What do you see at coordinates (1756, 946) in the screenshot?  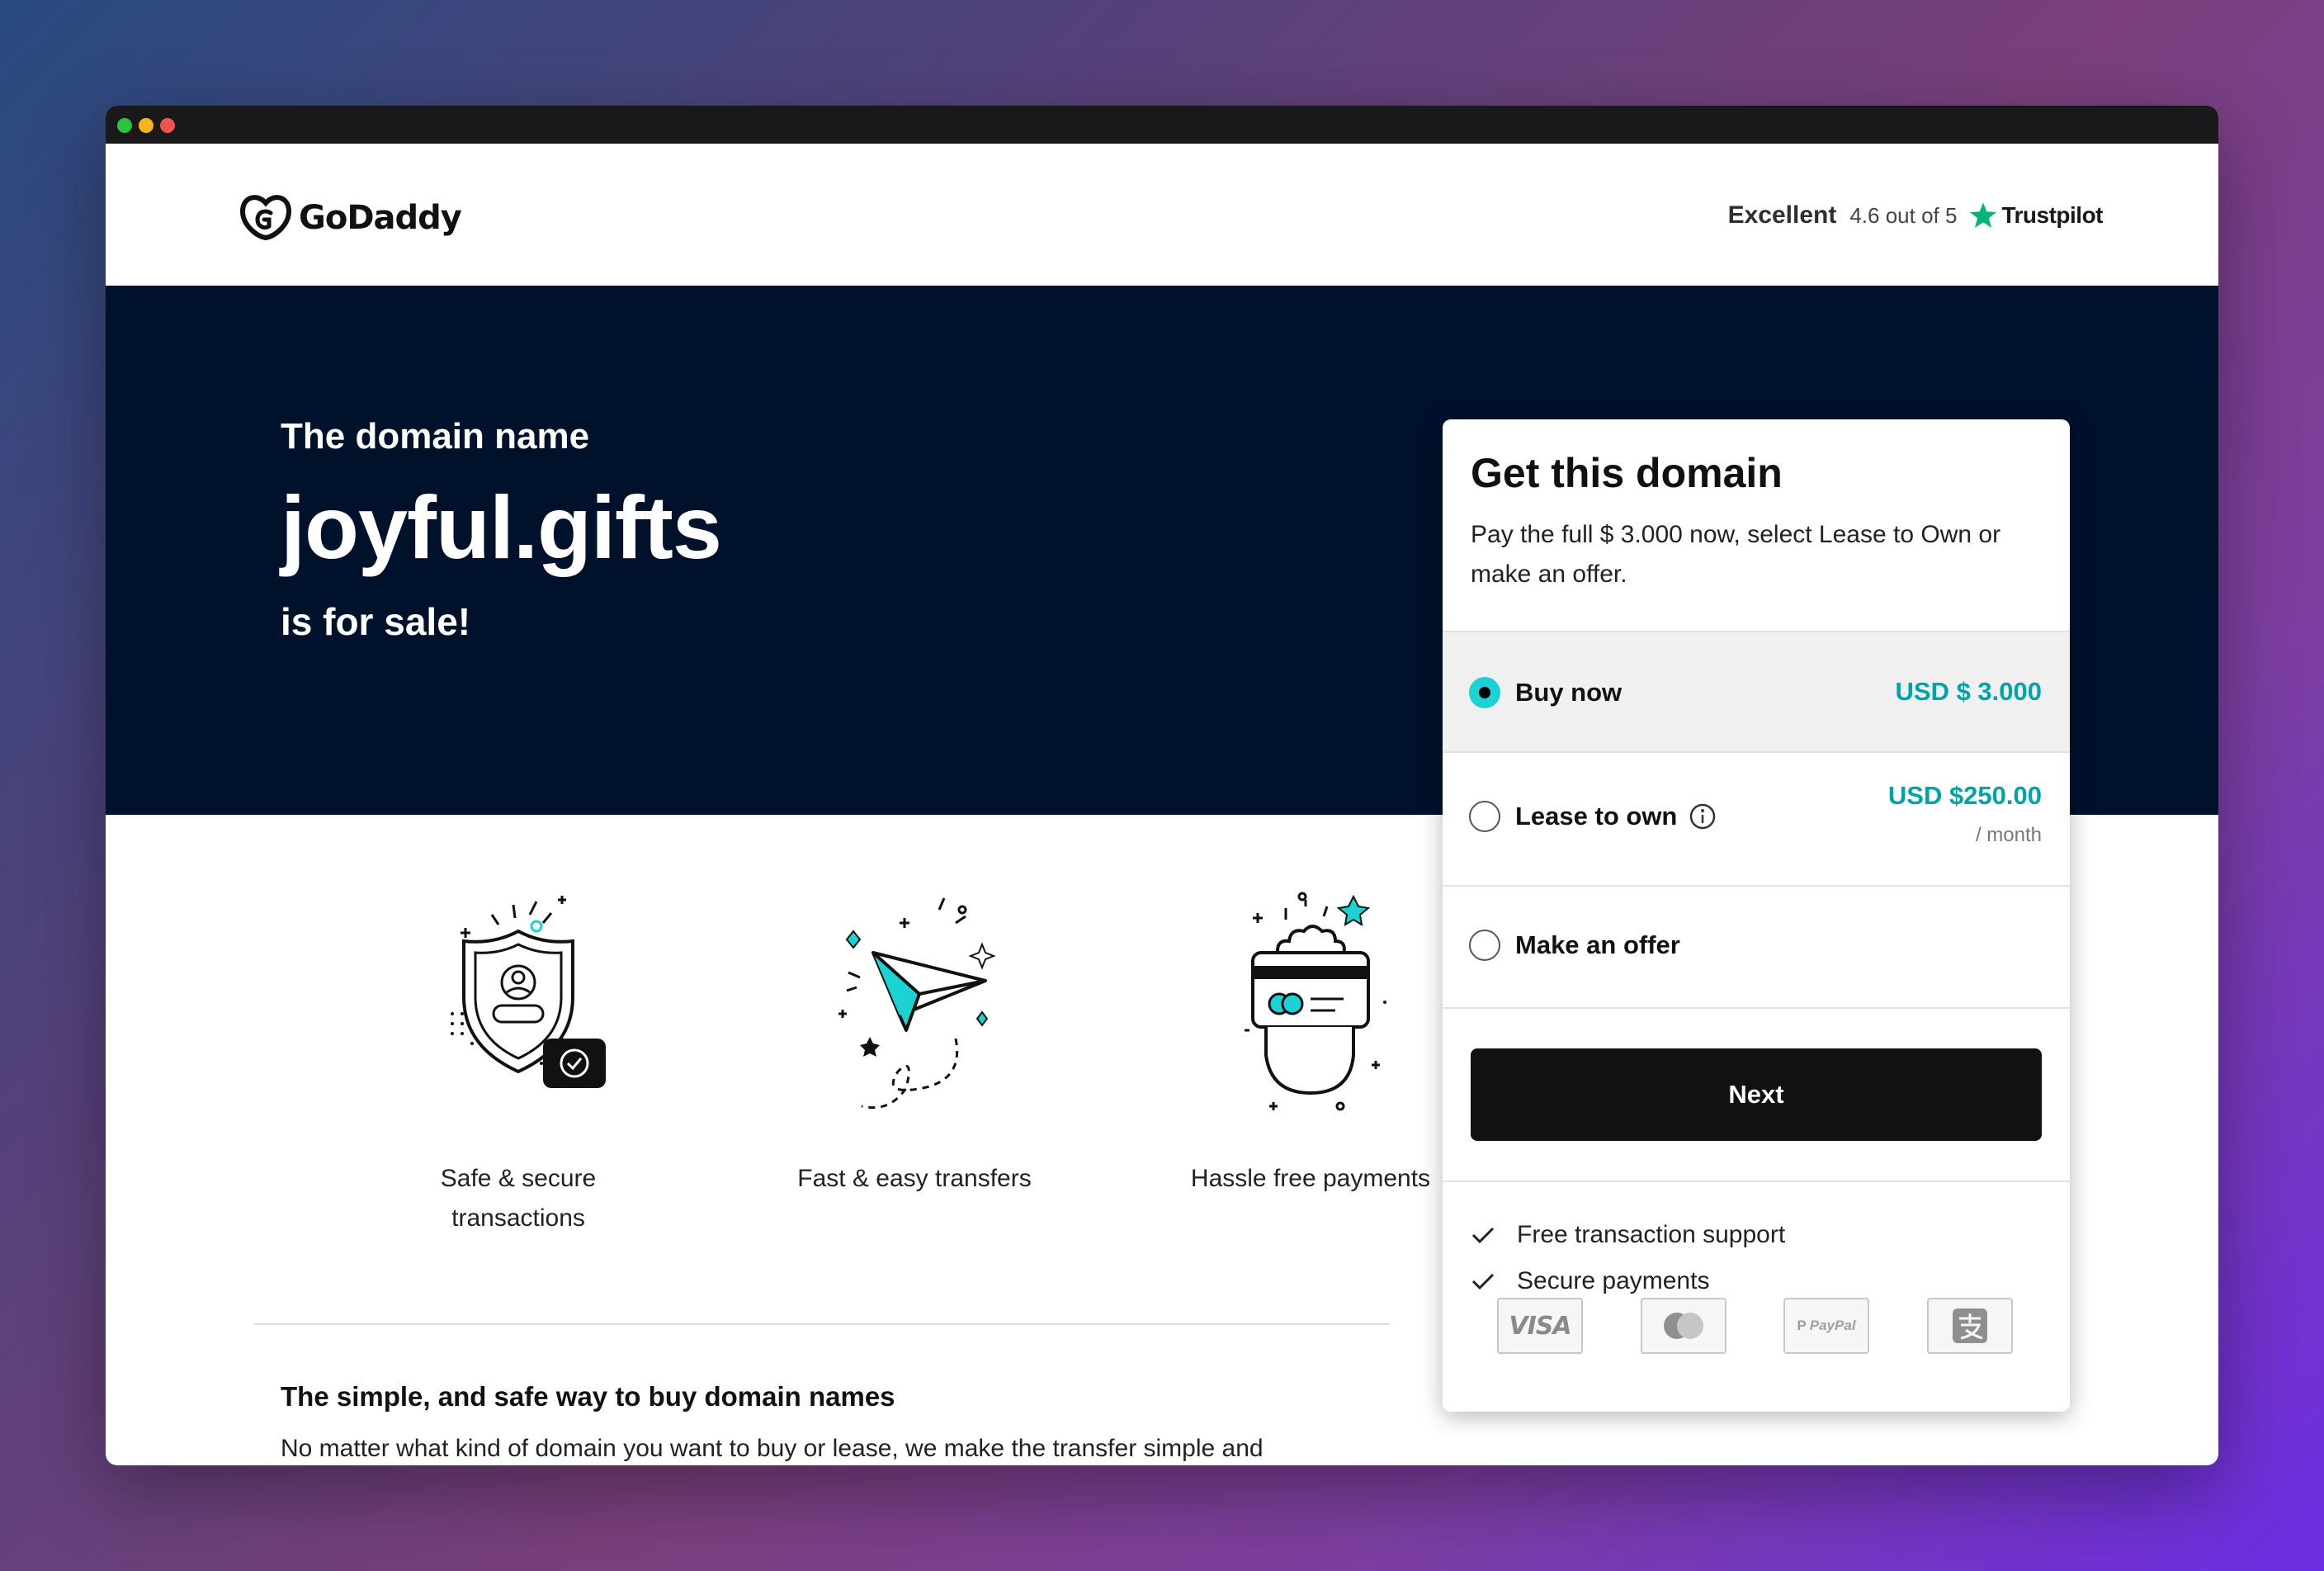 I see `option-make-offer: Make an offer` at bounding box center [1756, 946].